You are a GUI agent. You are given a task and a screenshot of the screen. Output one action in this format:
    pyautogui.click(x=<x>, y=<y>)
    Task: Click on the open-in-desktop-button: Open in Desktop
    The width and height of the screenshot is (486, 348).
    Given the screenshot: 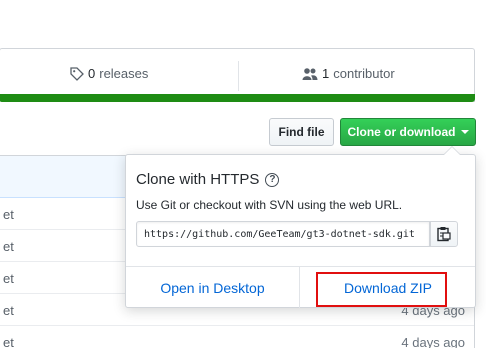 What is the action you would take?
    pyautogui.click(x=213, y=287)
    